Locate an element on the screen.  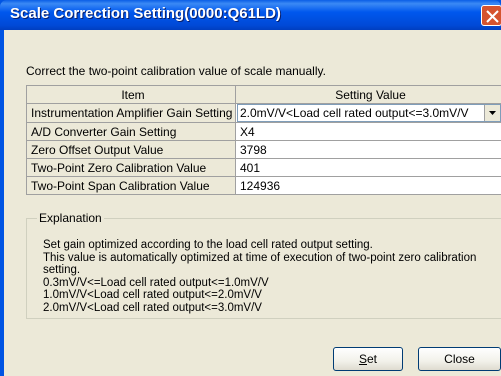
set-button-label: Set is located at coordinates (368, 359).